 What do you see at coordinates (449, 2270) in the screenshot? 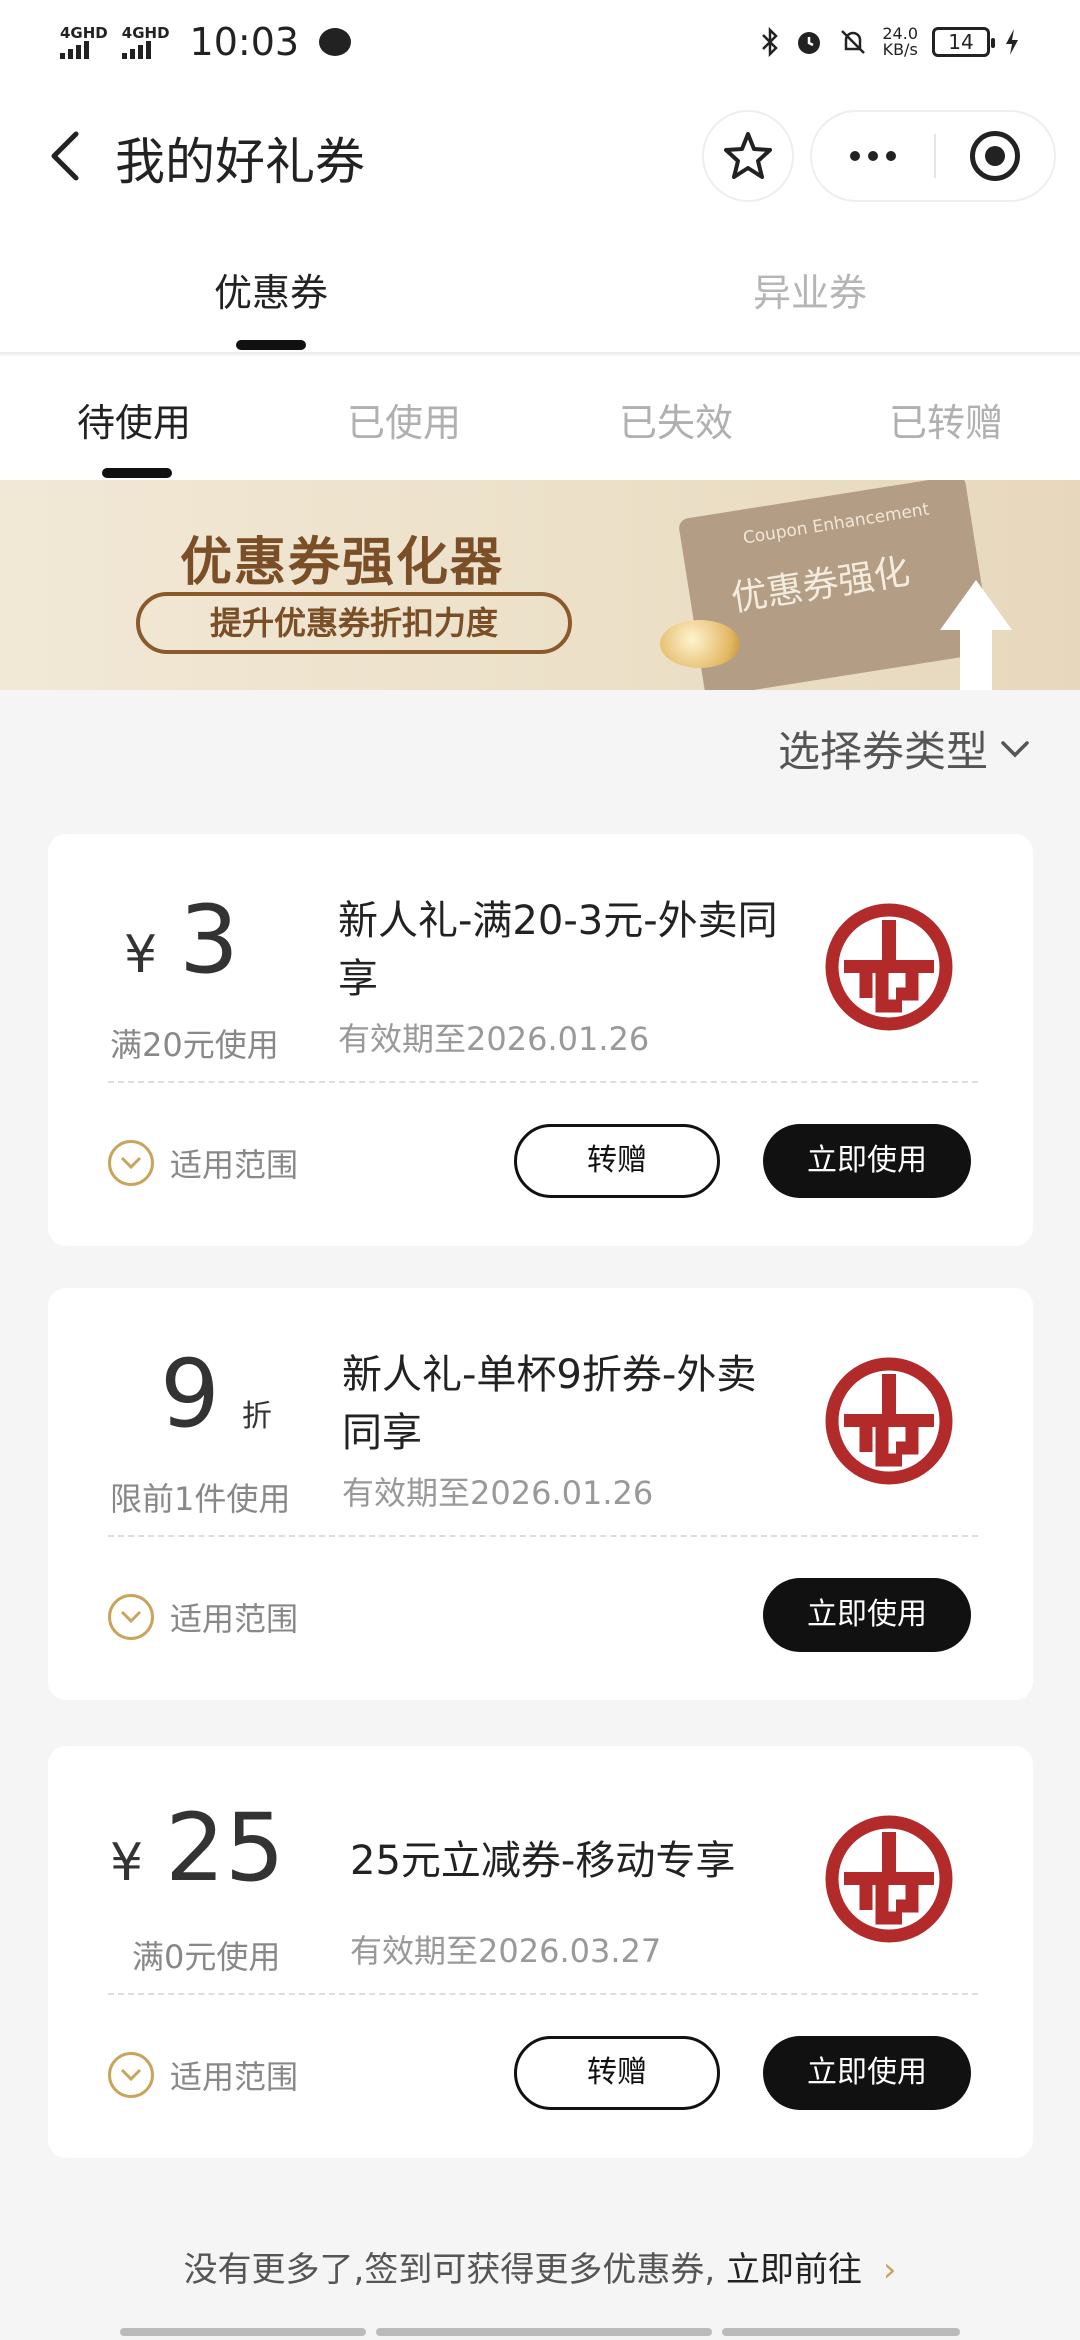
I see `footer-text: 没有更多了,签到可获得更多优惠券,` at bounding box center [449, 2270].